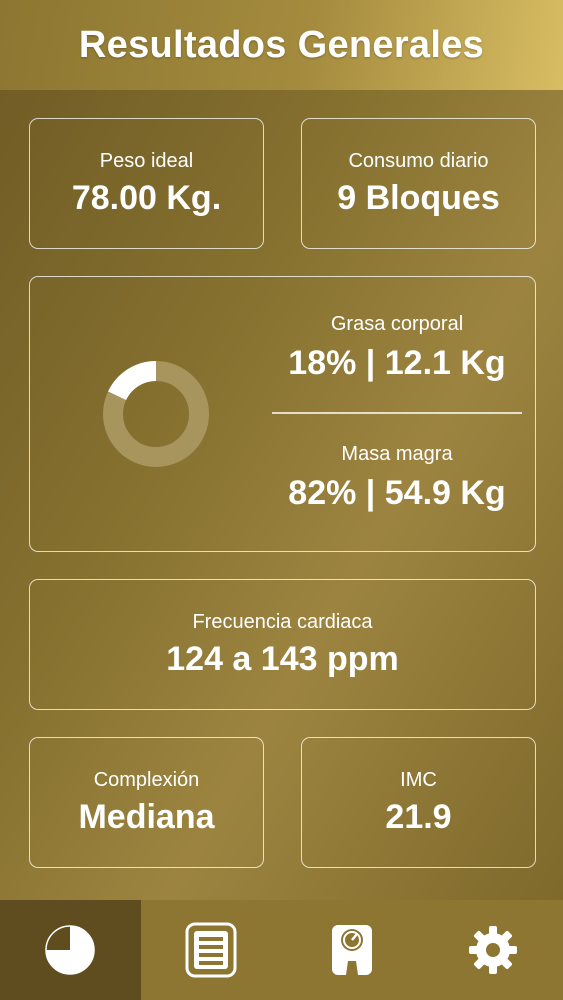 This screenshot has height=1000, width=563. I want to click on pie-chart-icon, so click(70, 950).